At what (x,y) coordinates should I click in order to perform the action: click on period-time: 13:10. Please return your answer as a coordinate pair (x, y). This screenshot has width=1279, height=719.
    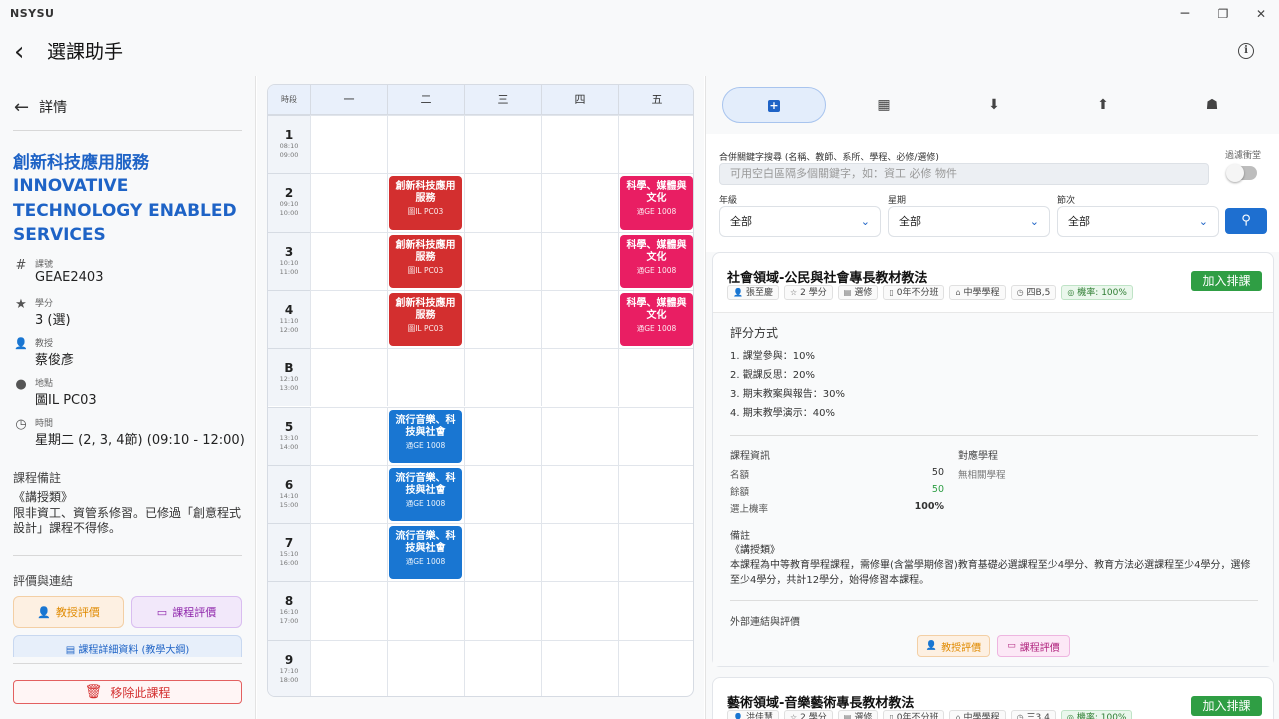
    Looking at the image, I should click on (289, 437).